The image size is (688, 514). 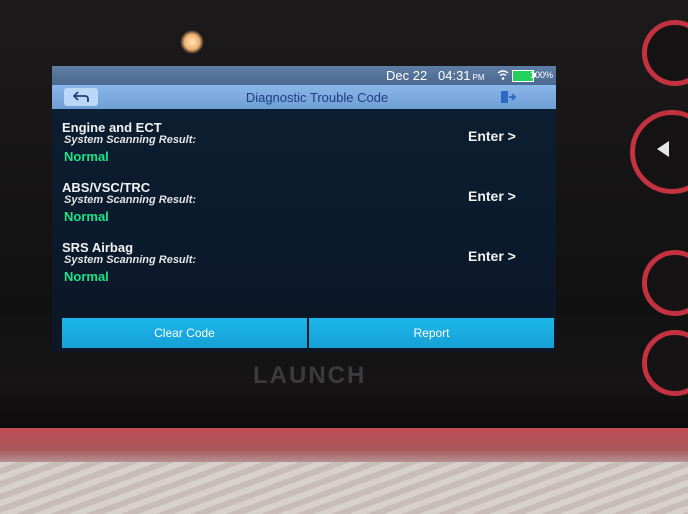 I want to click on hardware-button-back, so click(x=659, y=152).